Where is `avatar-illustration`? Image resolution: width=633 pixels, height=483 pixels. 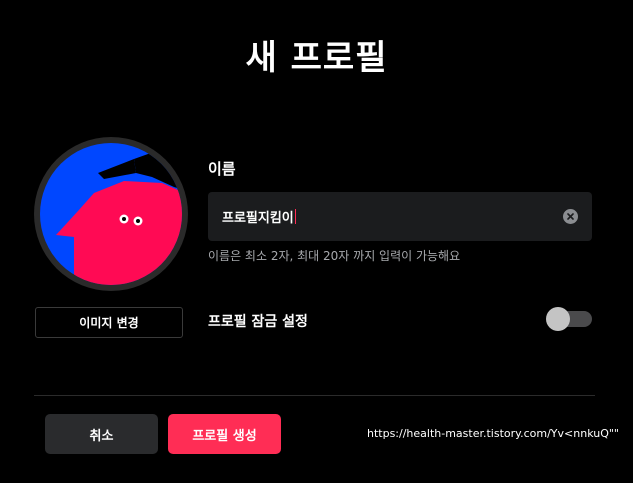
avatar-illustration is located at coordinates (111, 214).